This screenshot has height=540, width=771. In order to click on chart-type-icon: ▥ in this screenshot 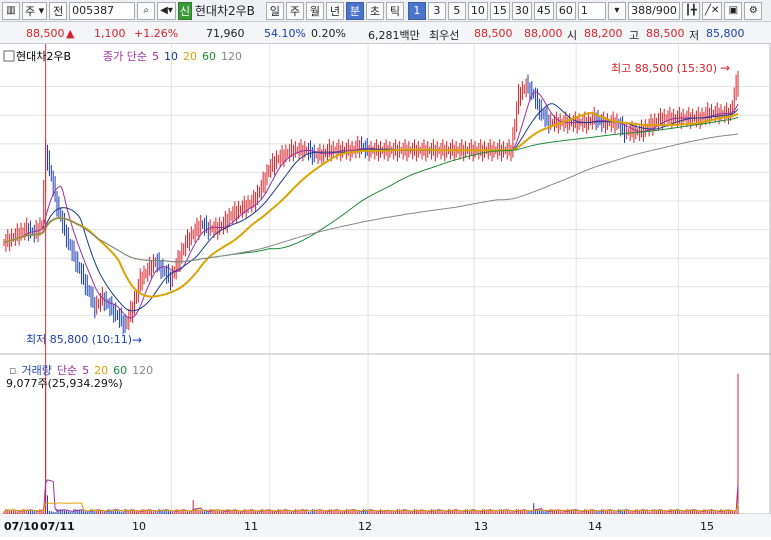, I will do `click(11, 10)`.